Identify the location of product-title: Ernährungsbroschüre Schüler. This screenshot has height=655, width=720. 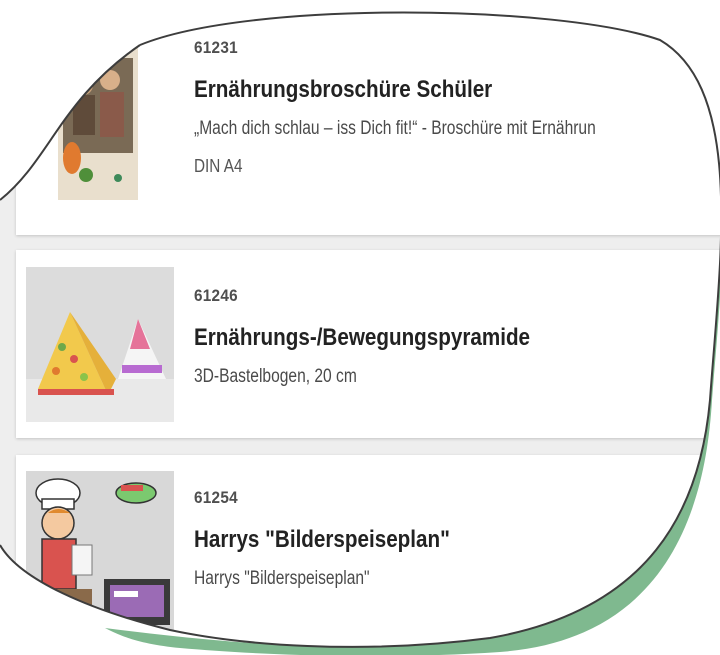
(427, 90).